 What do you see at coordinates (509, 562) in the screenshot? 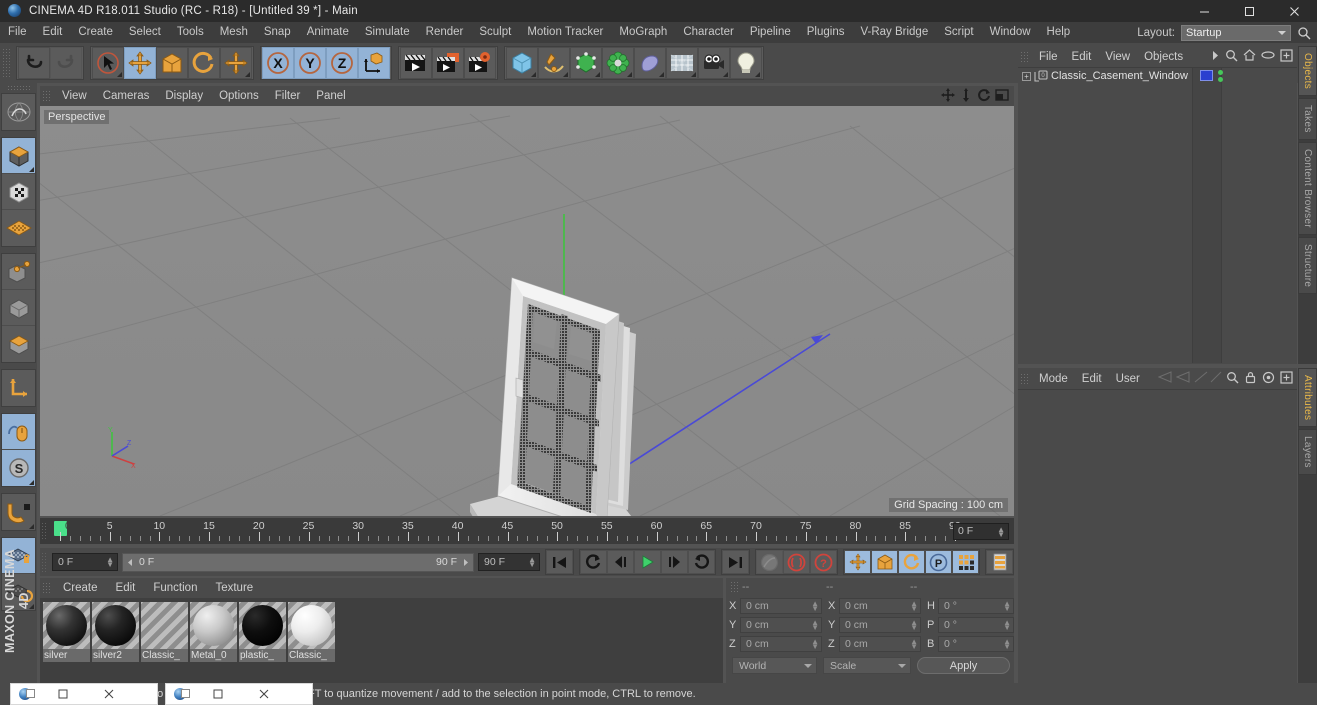
I see `end-frame-field: 90 F ▲ ▼` at bounding box center [509, 562].